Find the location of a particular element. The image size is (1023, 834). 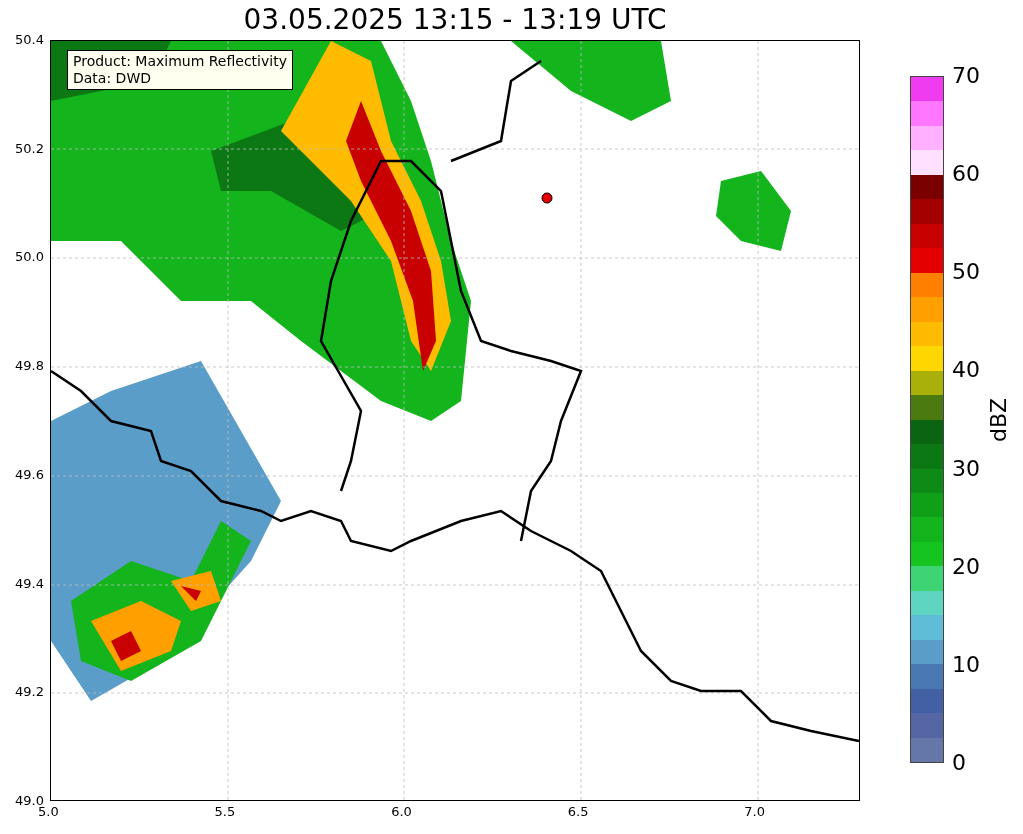

colorbar-tick-label: 60 is located at coordinates (966, 174).